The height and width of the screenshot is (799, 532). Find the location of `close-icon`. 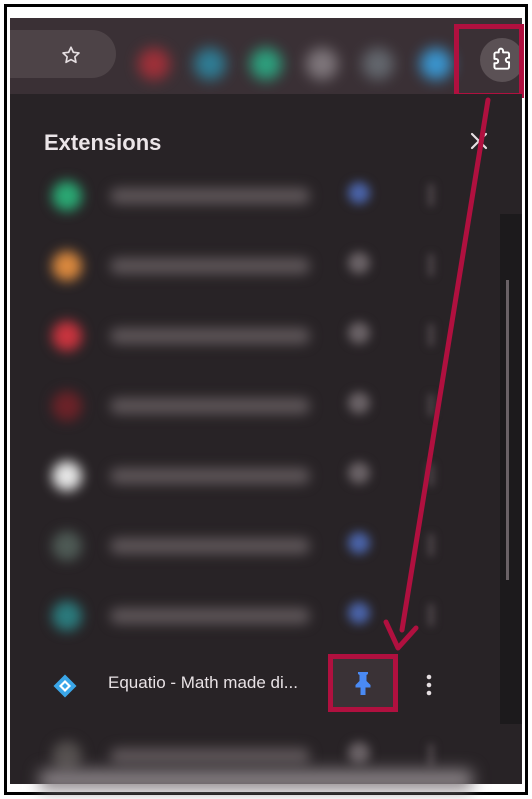

close-icon is located at coordinates (479, 141).